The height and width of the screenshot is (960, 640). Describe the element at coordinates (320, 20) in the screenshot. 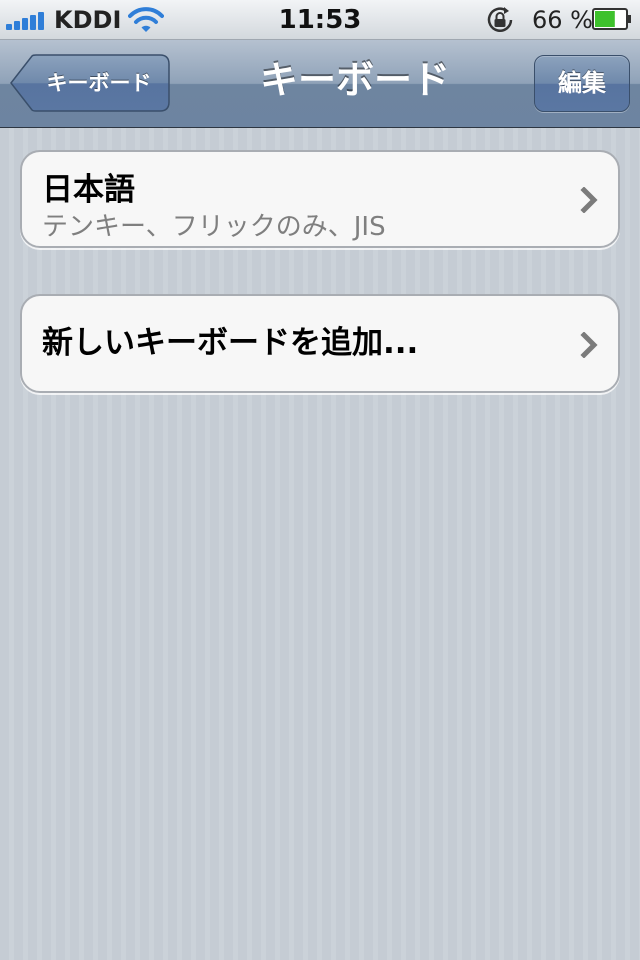

I see `status-bar: KDDI 11:53 66 %` at that location.